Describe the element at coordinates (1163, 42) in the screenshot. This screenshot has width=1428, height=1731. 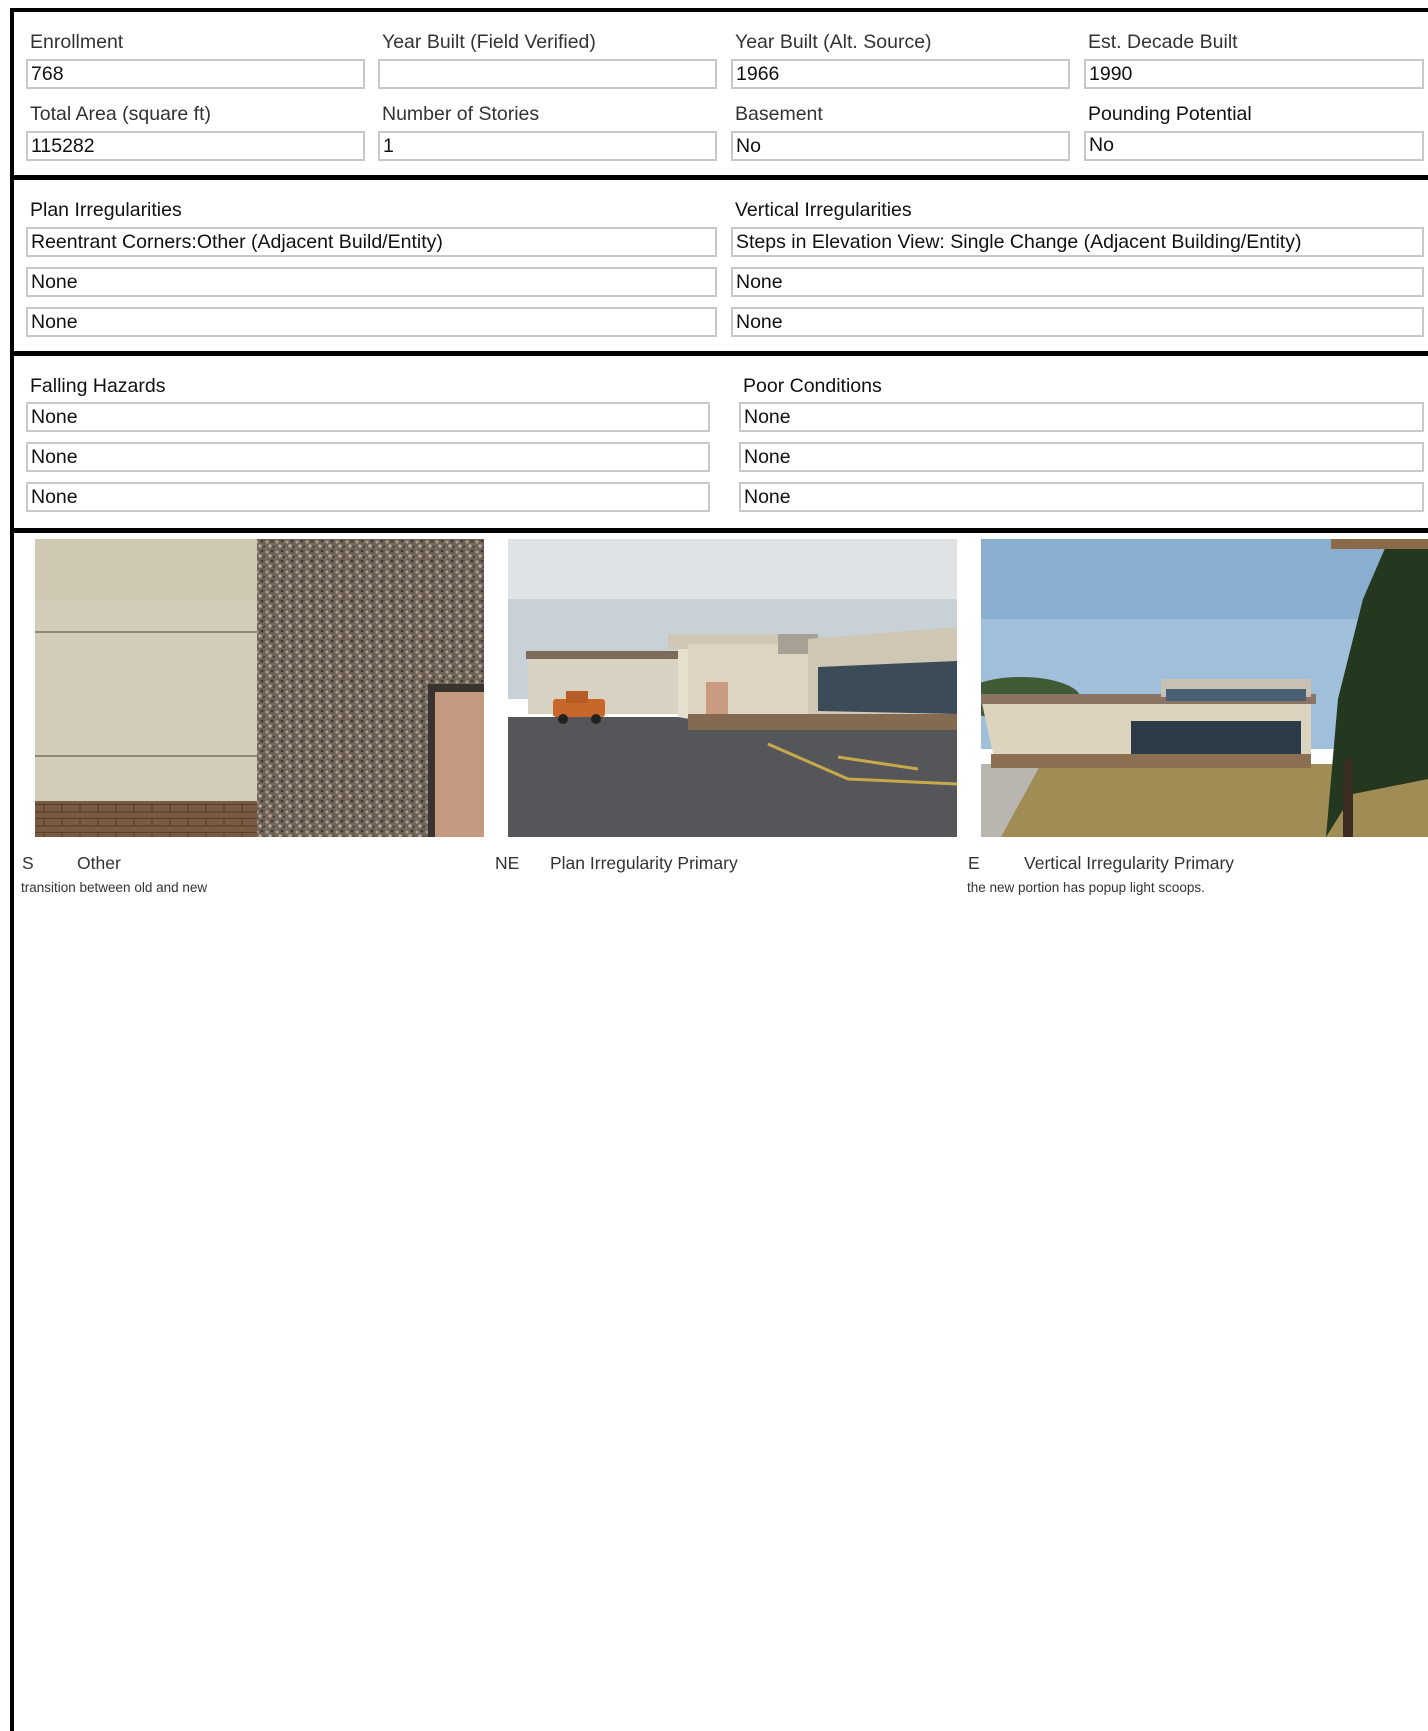
I see `decade-built-label: Est. Decade Built` at that location.